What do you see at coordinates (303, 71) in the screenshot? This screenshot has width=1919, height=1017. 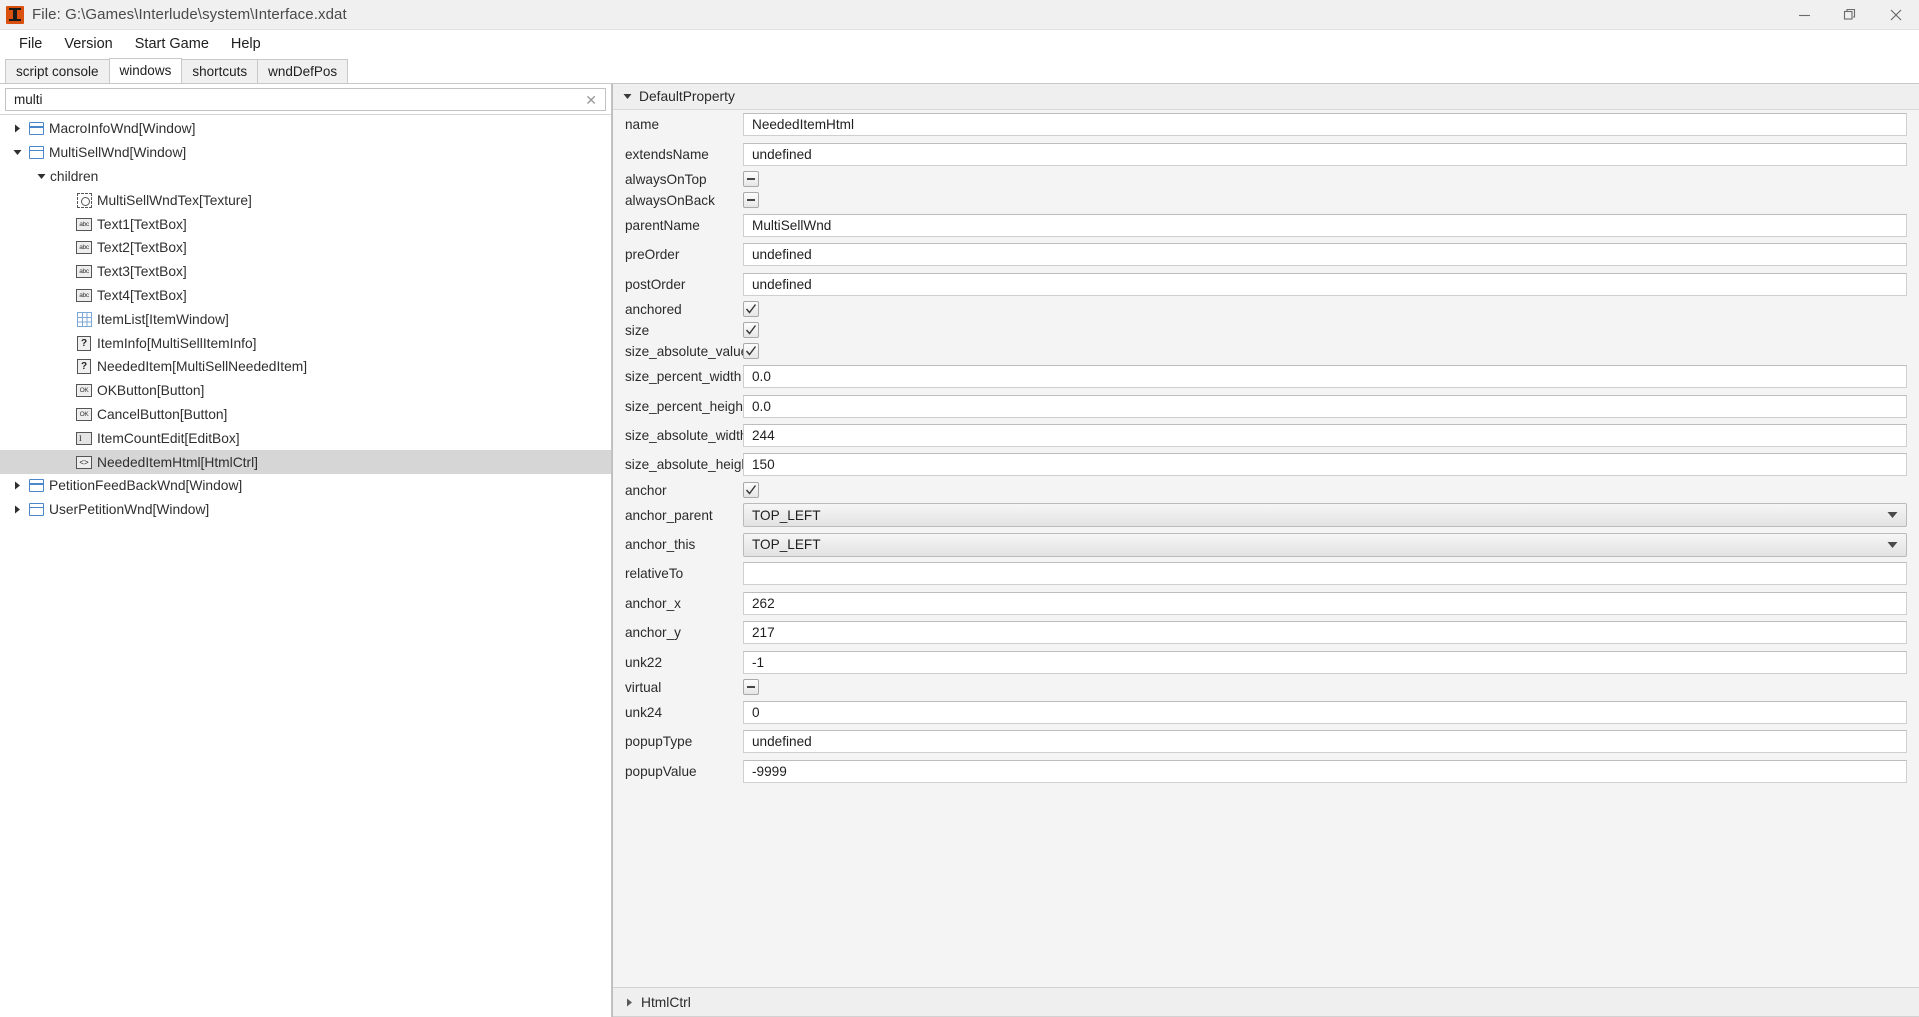 I see `tab-wnddefpos: wndDefPos` at bounding box center [303, 71].